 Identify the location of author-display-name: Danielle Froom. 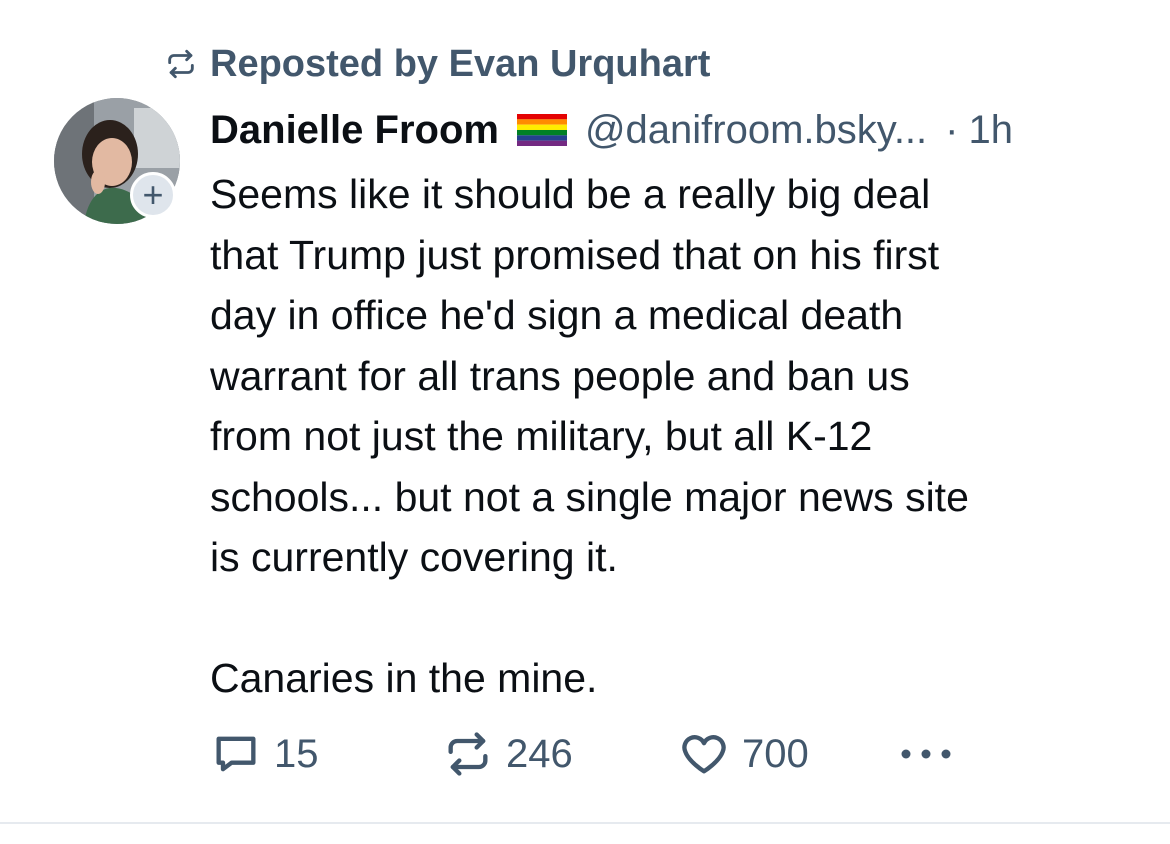
(354, 130).